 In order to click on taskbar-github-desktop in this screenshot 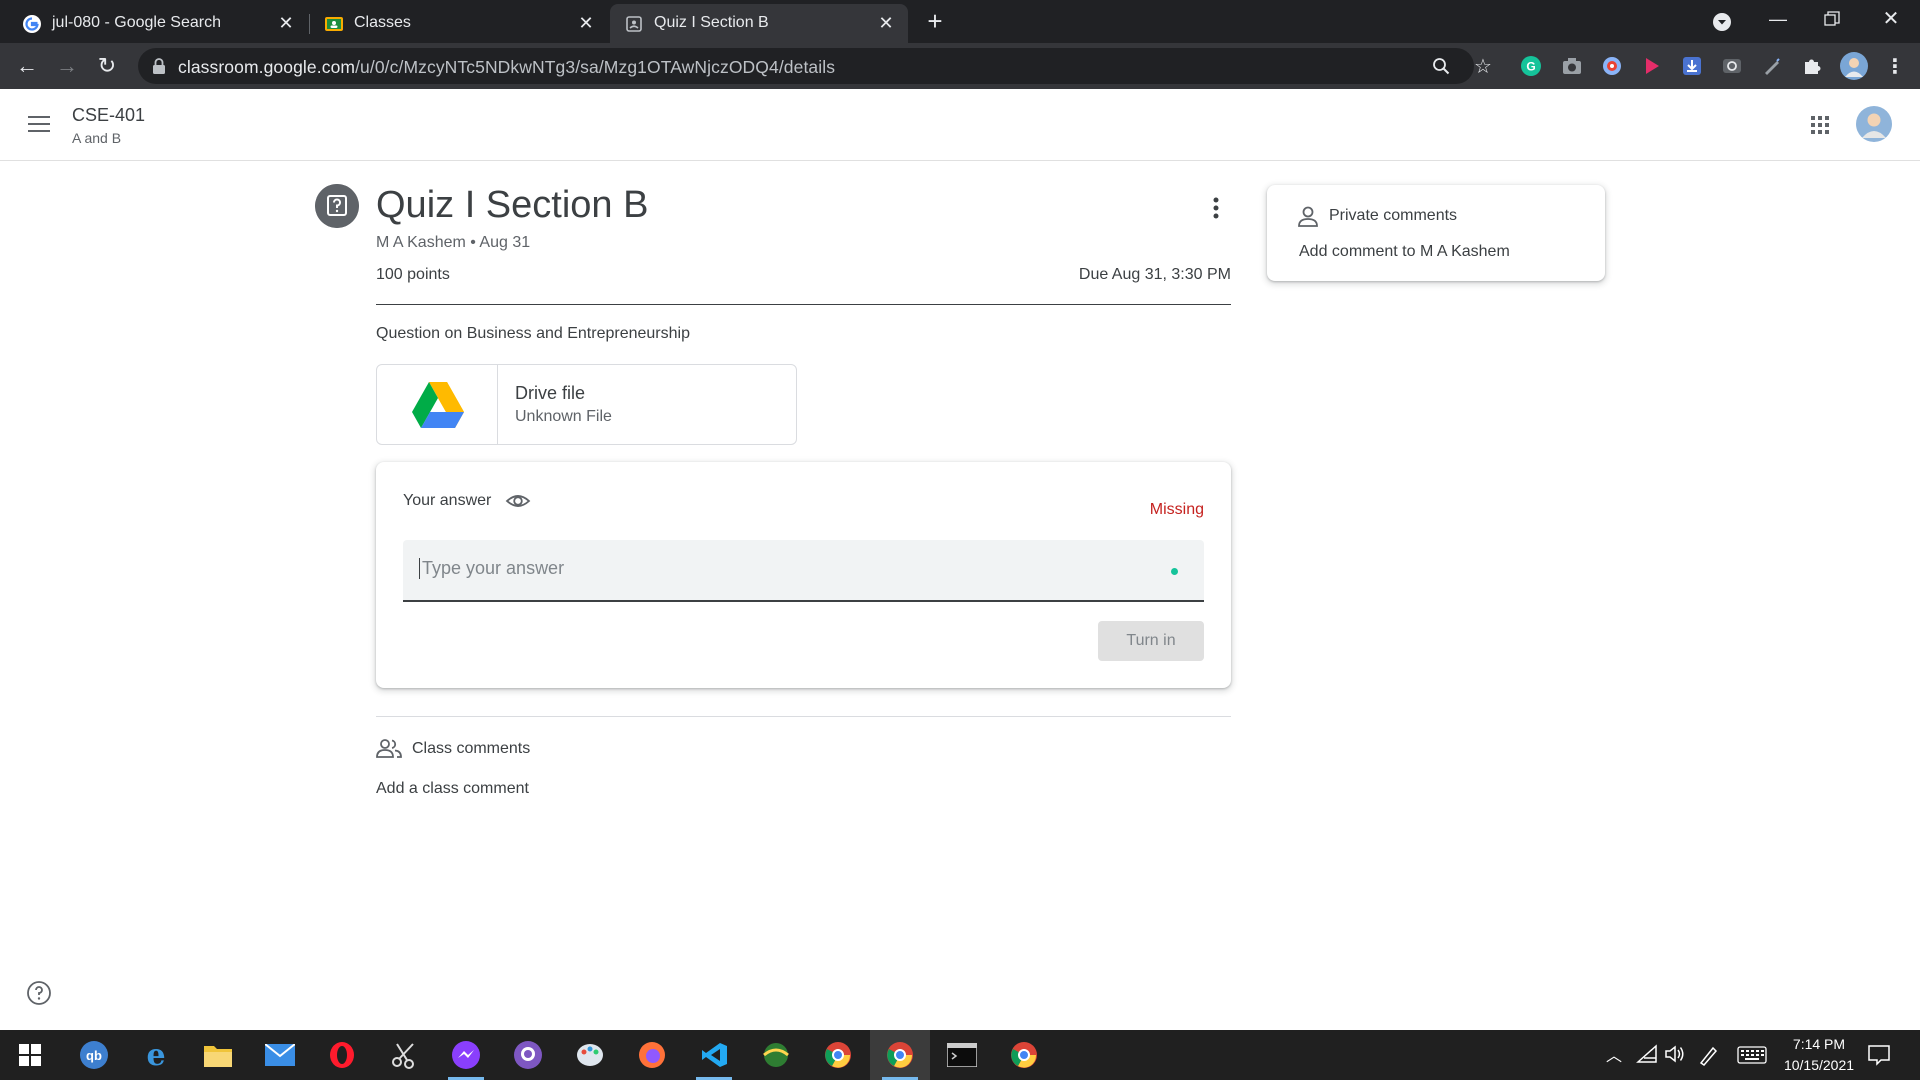, I will do `click(528, 1055)`.